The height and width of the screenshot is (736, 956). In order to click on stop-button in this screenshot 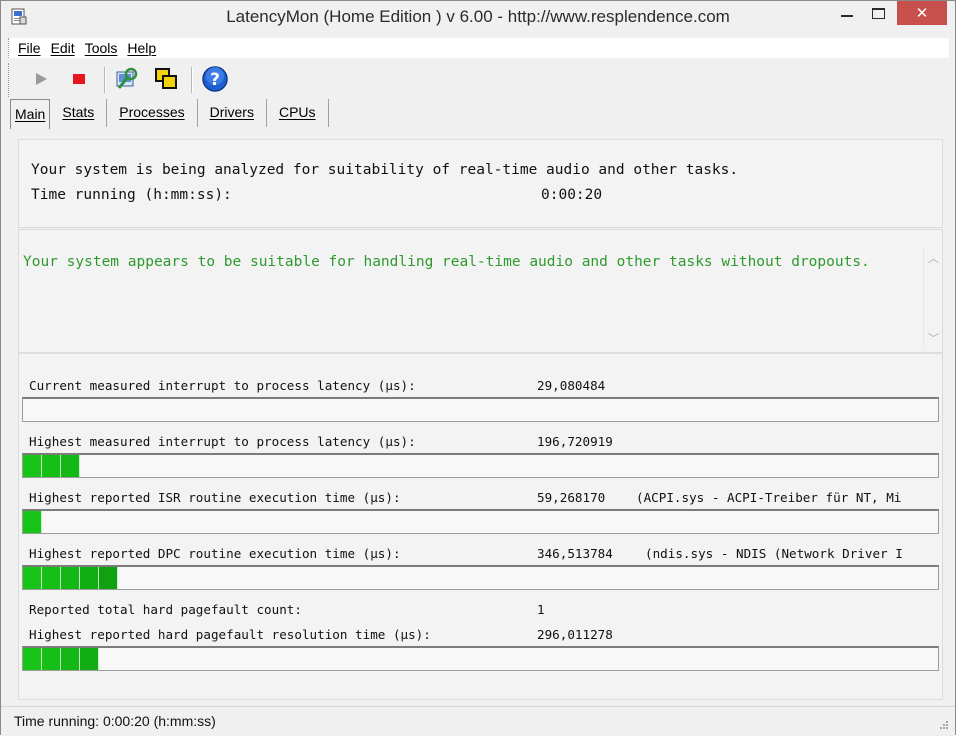, I will do `click(79, 79)`.